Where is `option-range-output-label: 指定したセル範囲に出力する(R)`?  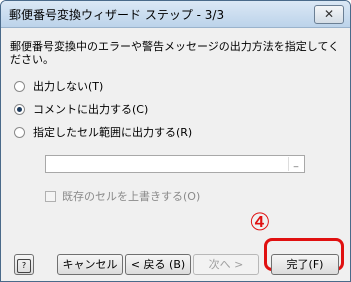 option-range-output-label: 指定したセル範囲に出力する(R) is located at coordinates (113, 132).